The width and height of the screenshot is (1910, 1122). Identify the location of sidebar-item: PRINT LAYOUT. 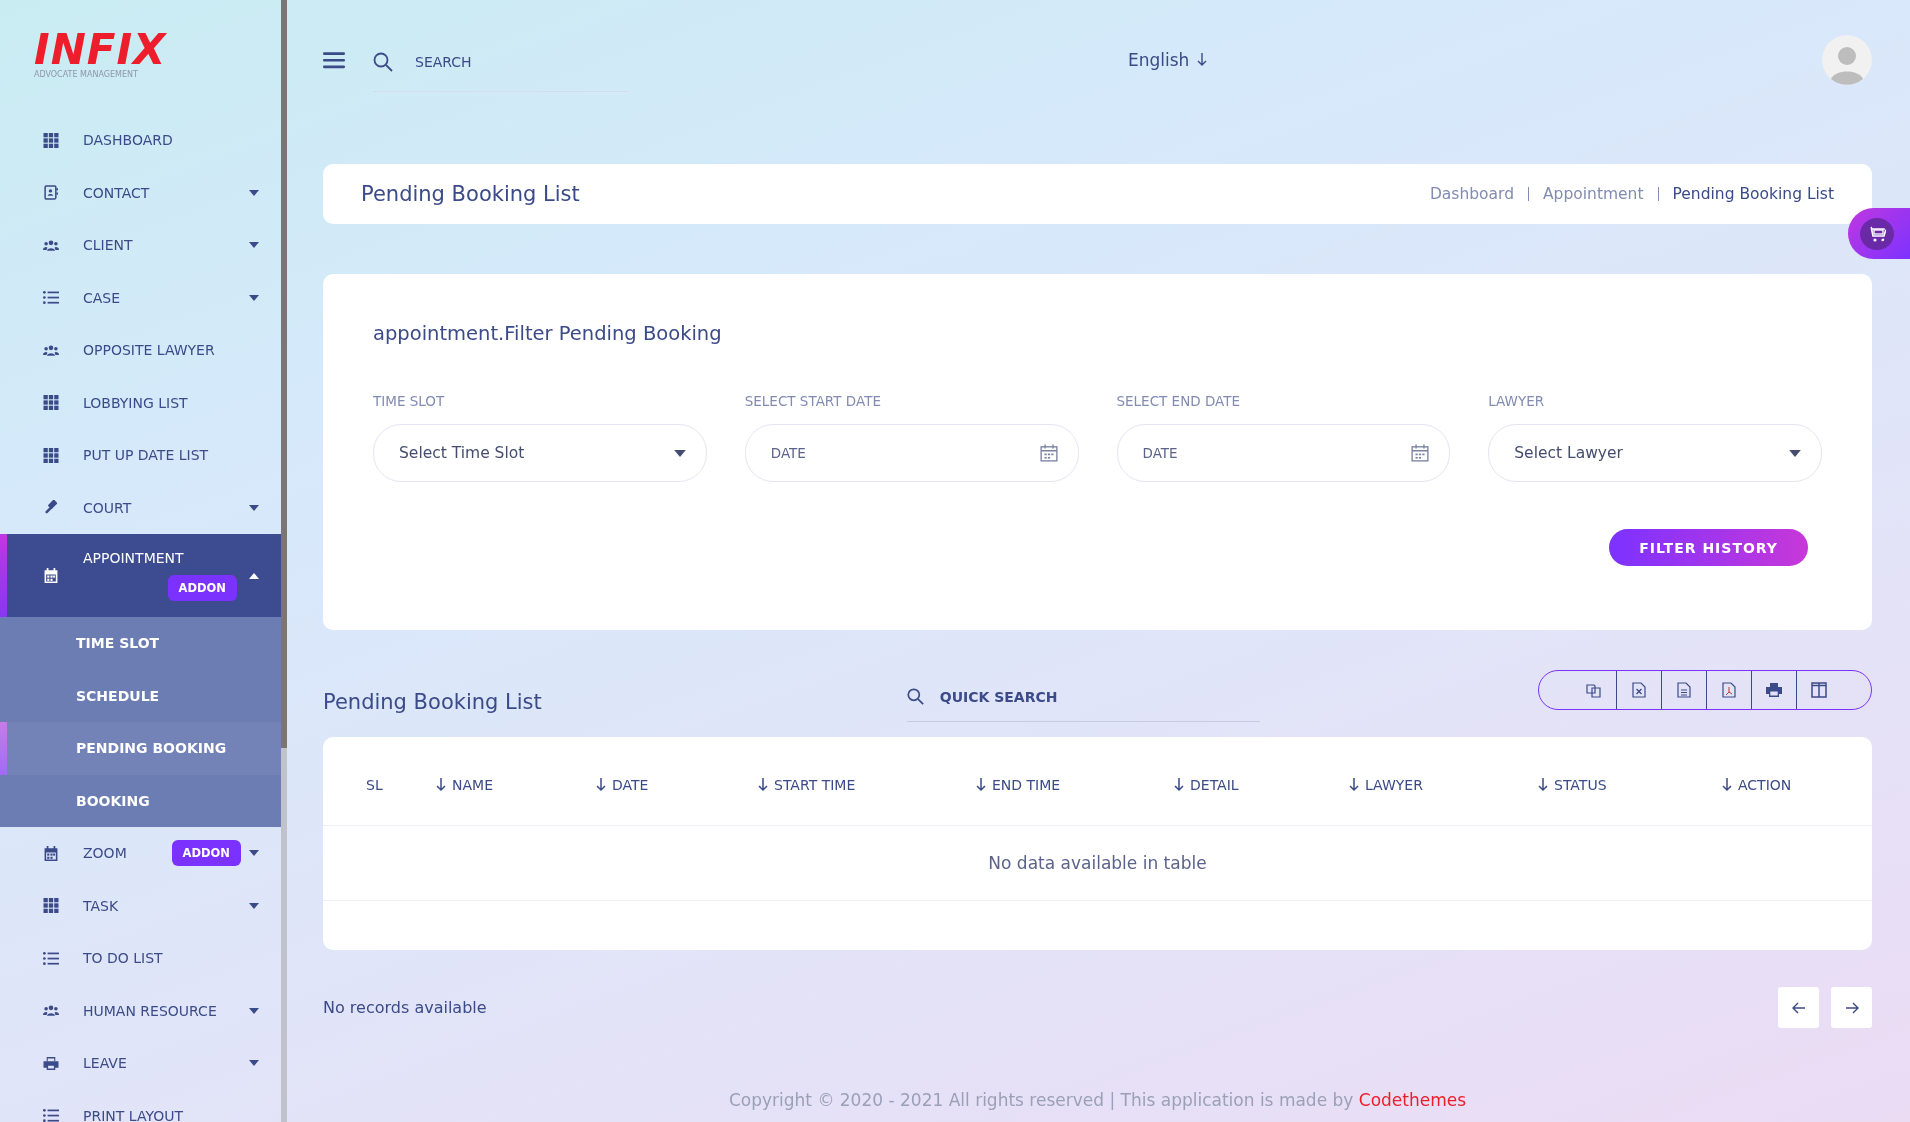
(140, 1105).